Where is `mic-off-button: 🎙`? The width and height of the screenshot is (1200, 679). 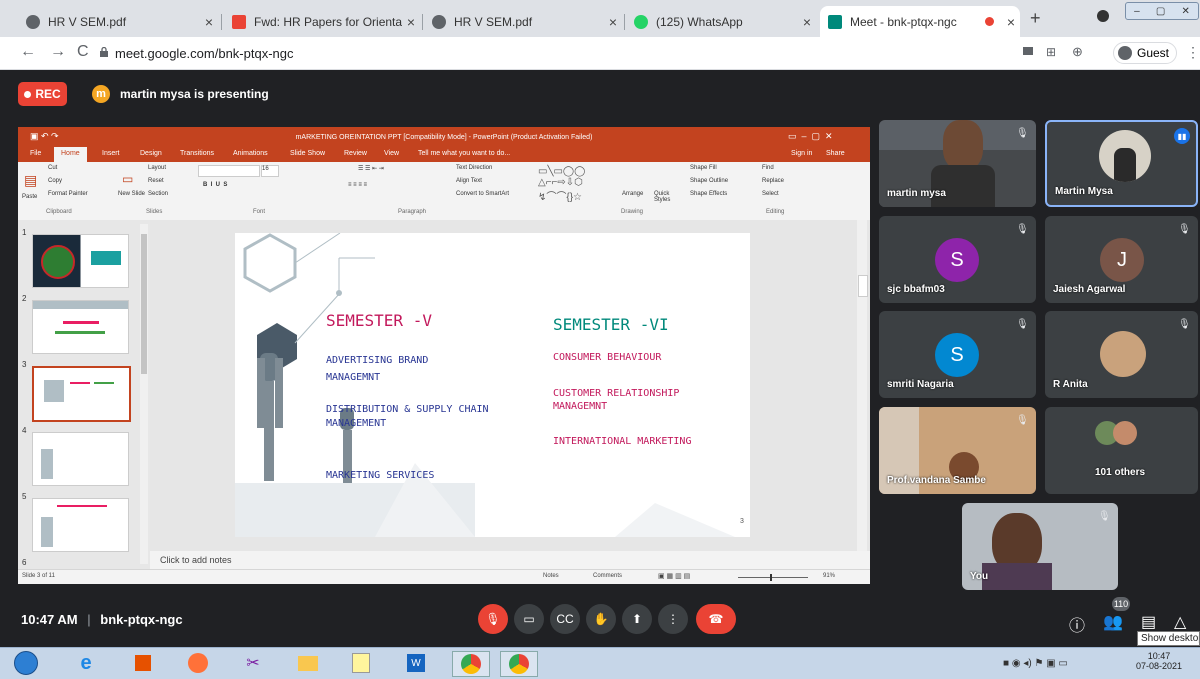
mic-off-button: 🎙 is located at coordinates (493, 619).